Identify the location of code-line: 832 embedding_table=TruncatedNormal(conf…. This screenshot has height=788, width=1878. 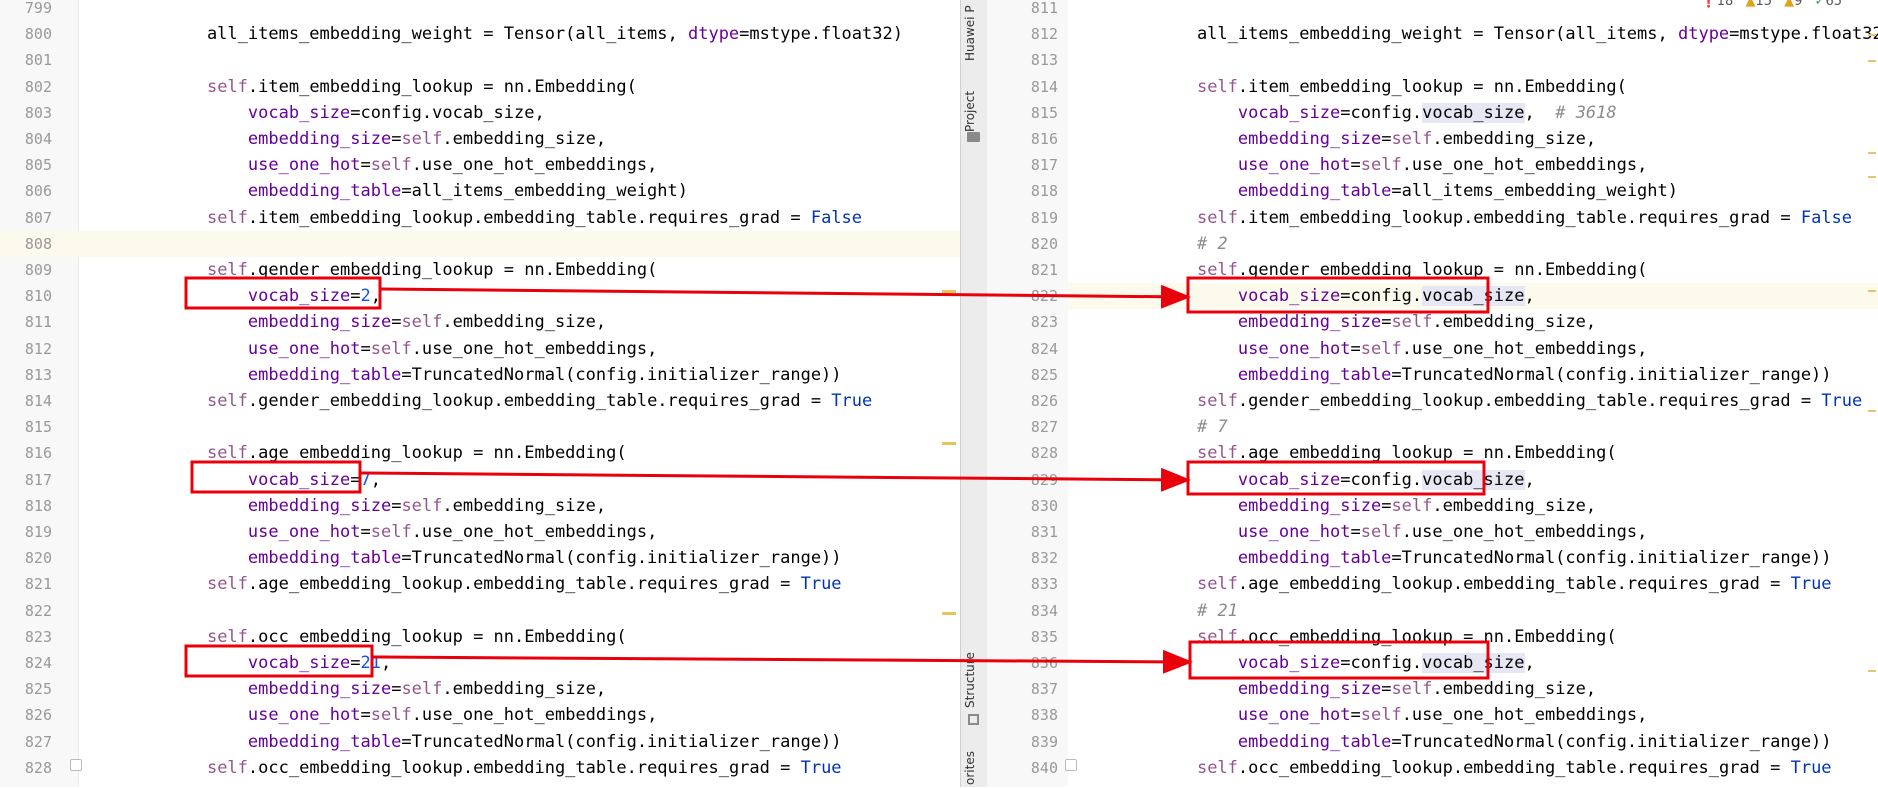
(1454, 558).